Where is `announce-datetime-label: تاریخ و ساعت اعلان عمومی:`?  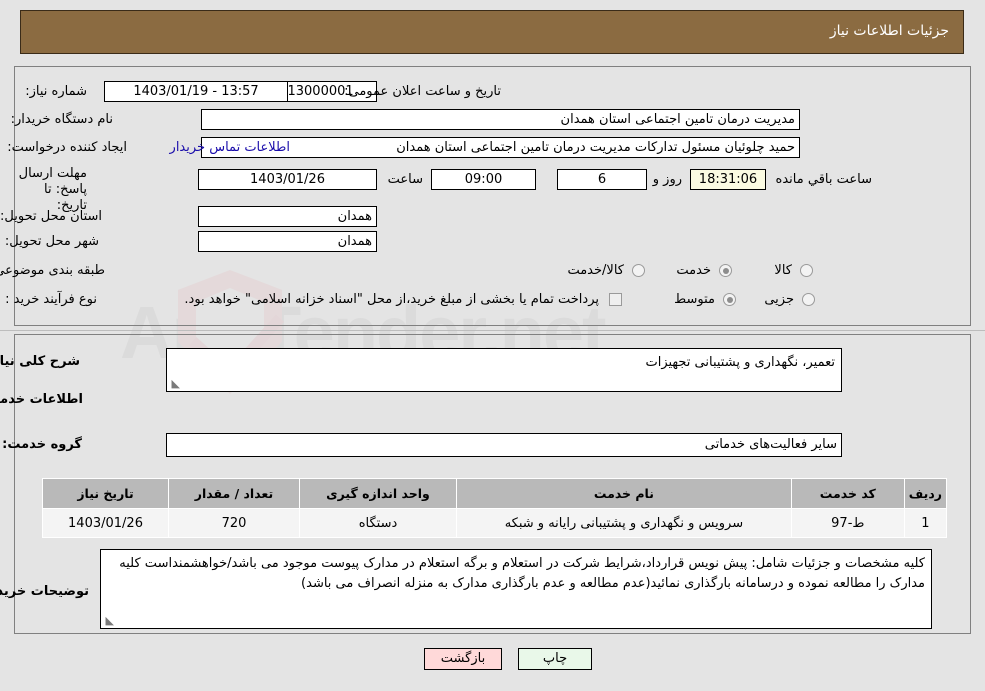
announce-datetime-label: تاریخ و ساعت اعلان عمومی: is located at coordinates (422, 91).